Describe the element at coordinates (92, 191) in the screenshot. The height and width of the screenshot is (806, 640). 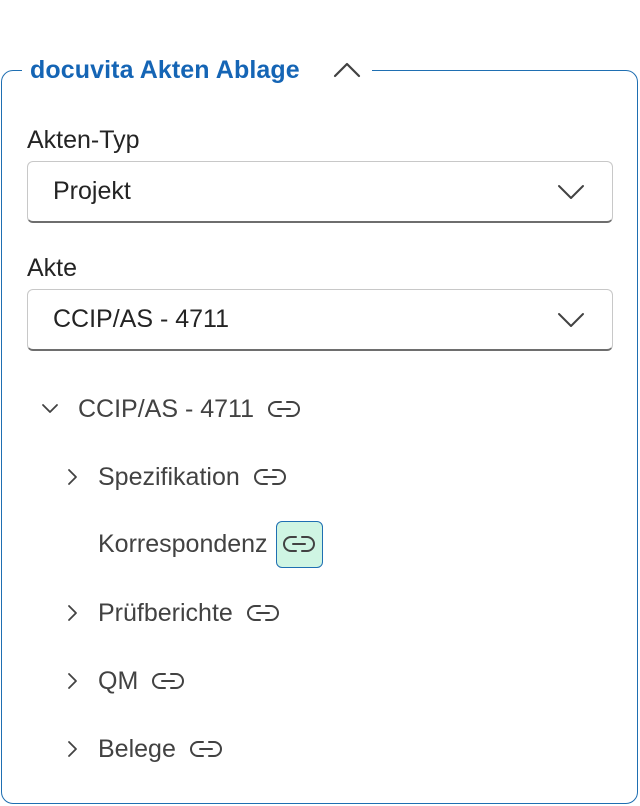
I see `type-select-value: Projekt` at that location.